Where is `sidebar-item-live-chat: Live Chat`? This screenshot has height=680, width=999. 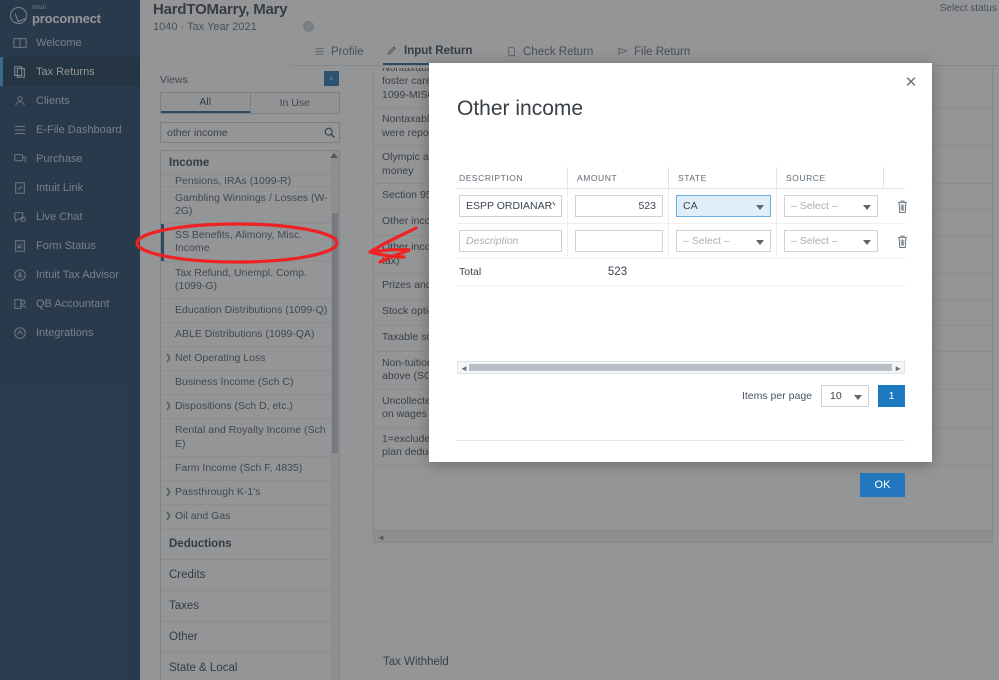 sidebar-item-live-chat: Live Chat is located at coordinates (70, 216).